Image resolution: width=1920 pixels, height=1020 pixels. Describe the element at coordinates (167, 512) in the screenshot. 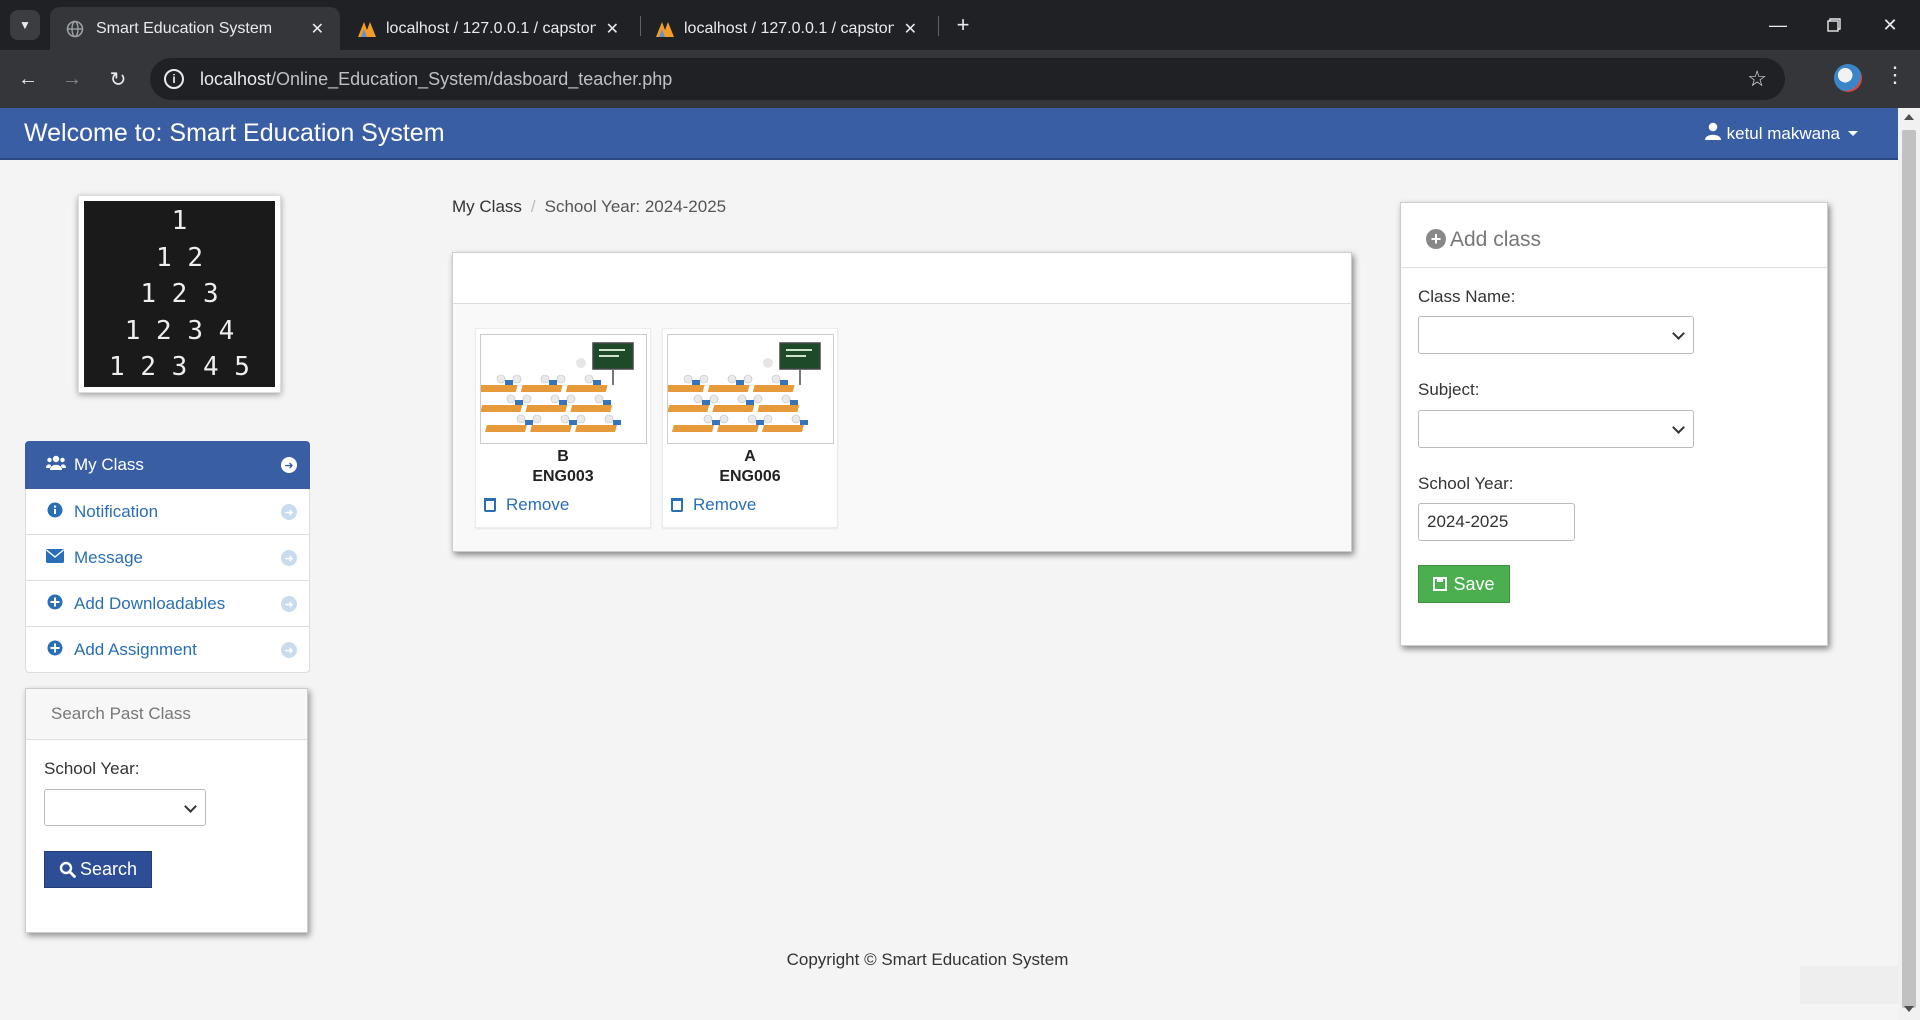

I see `sidebar-item-notification: Notification ➜` at that location.